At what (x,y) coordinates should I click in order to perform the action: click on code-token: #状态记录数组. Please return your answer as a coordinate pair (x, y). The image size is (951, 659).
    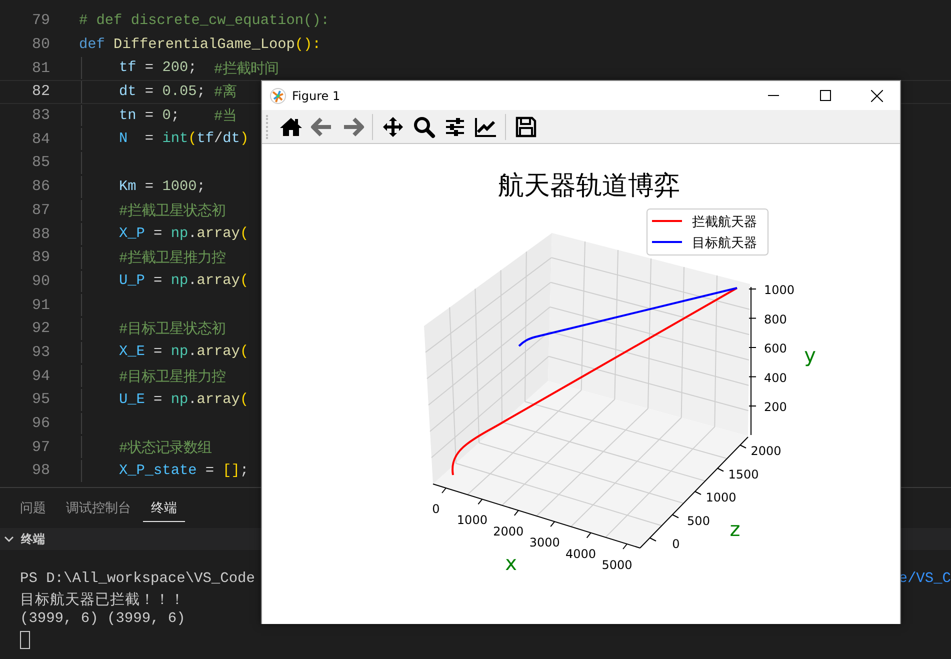
    Looking at the image, I should click on (165, 448).